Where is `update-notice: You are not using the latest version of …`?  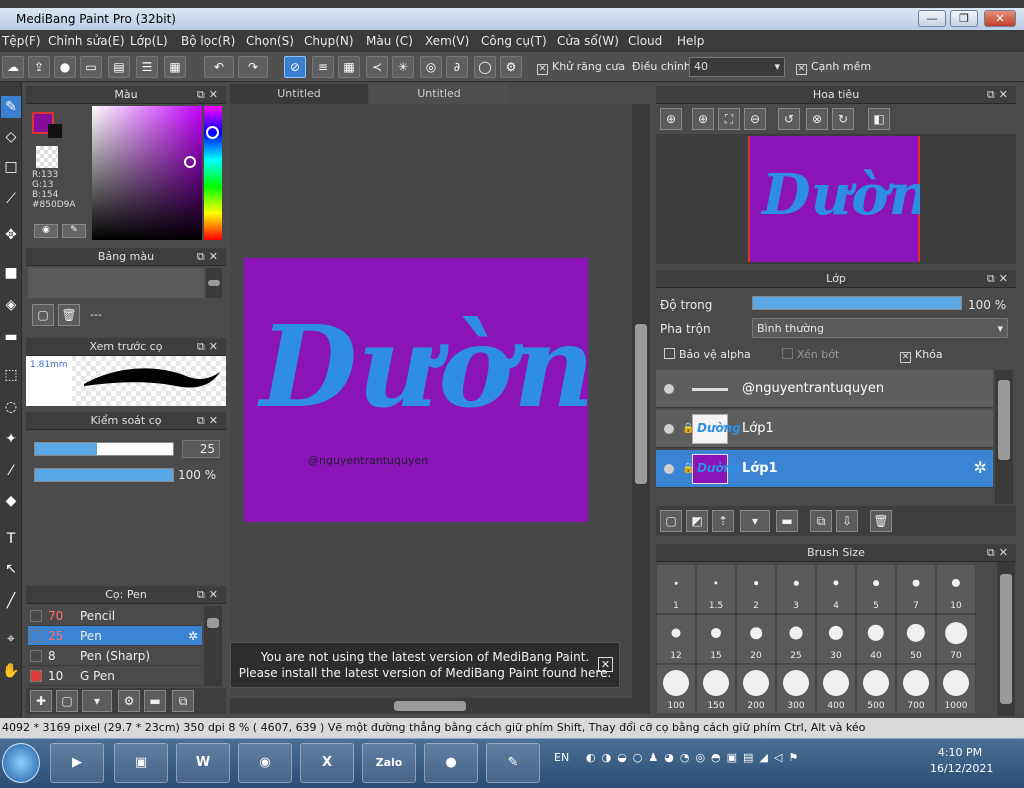
update-notice: You are not using the latest version of … is located at coordinates (425, 665).